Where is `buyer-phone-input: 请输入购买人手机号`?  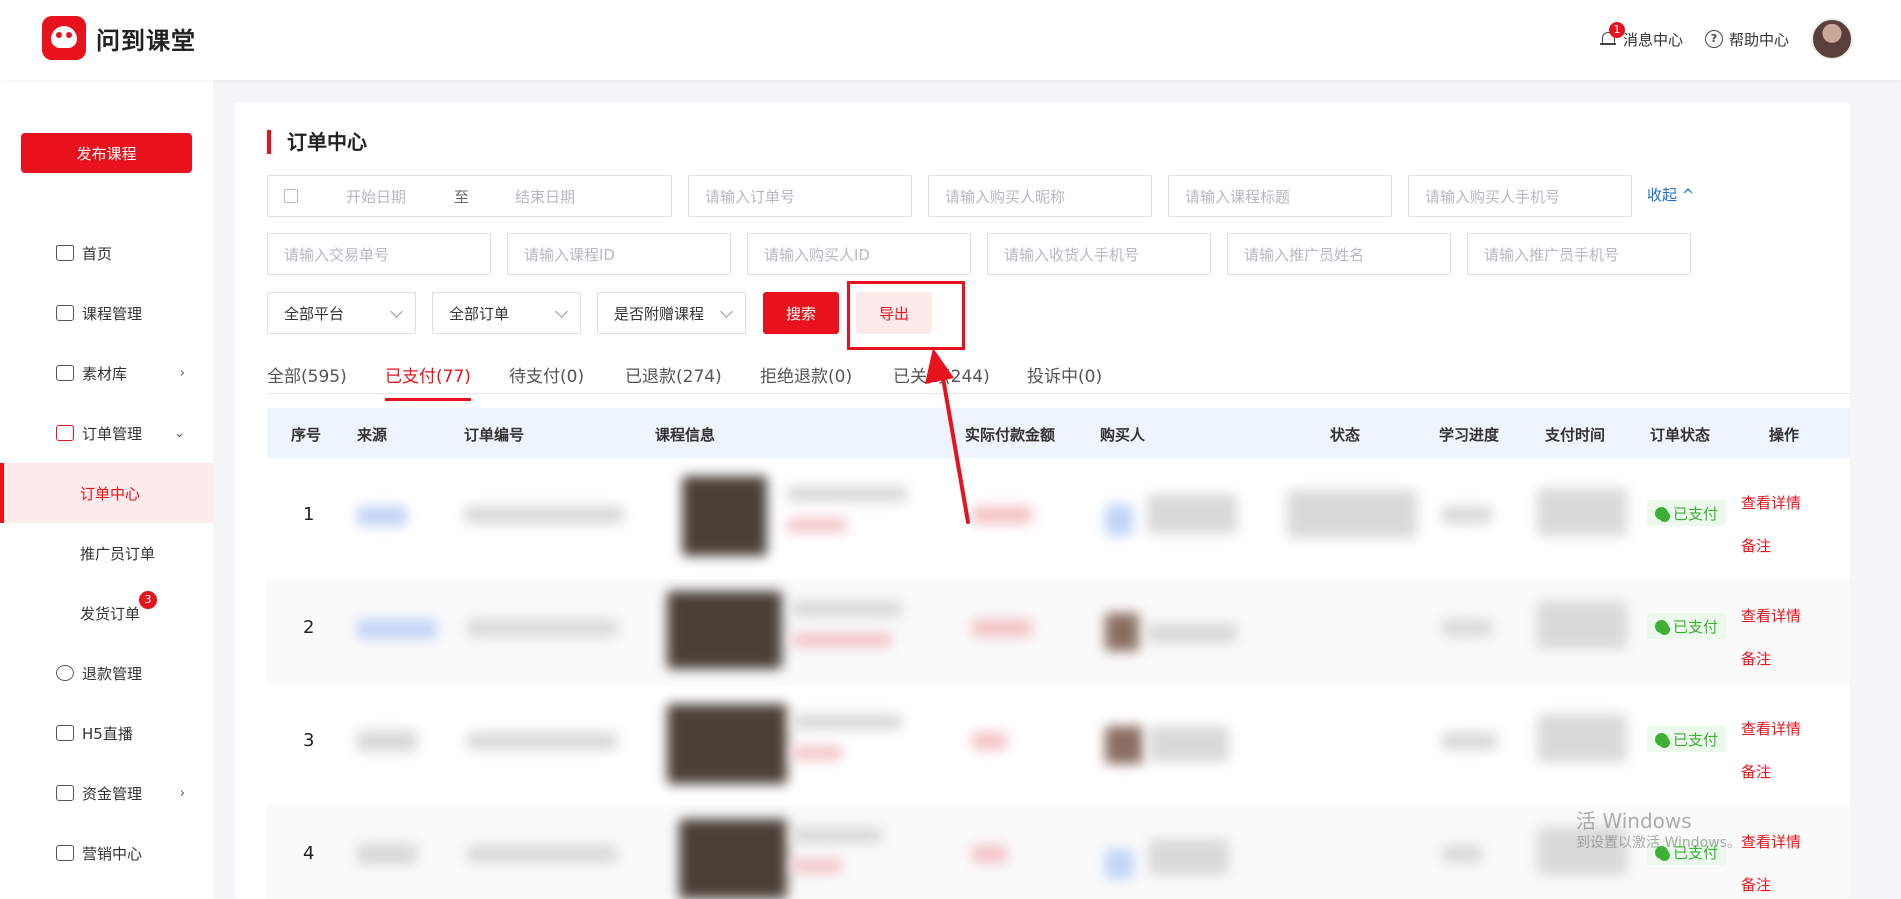
buyer-phone-input: 请输入购买人手机号 is located at coordinates (1520, 196).